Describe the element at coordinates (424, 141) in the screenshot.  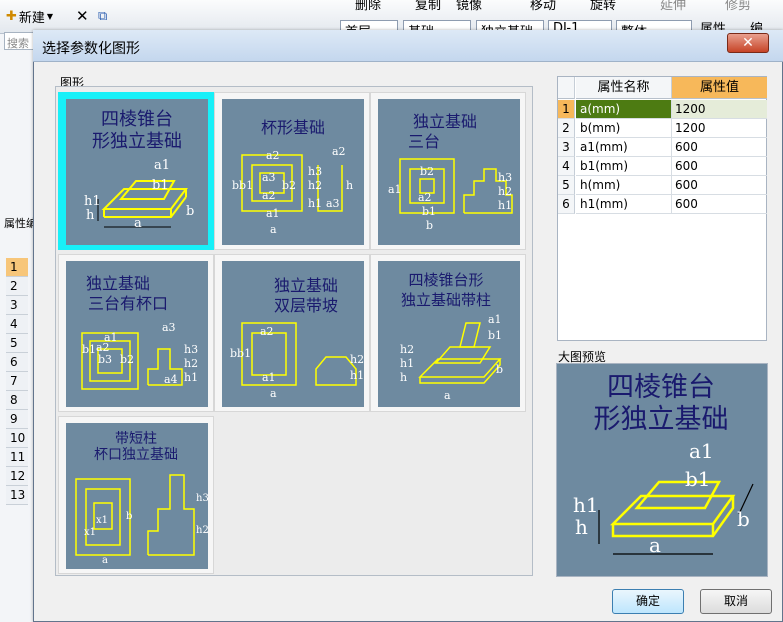
I see `shape-title-line2: 三台` at that location.